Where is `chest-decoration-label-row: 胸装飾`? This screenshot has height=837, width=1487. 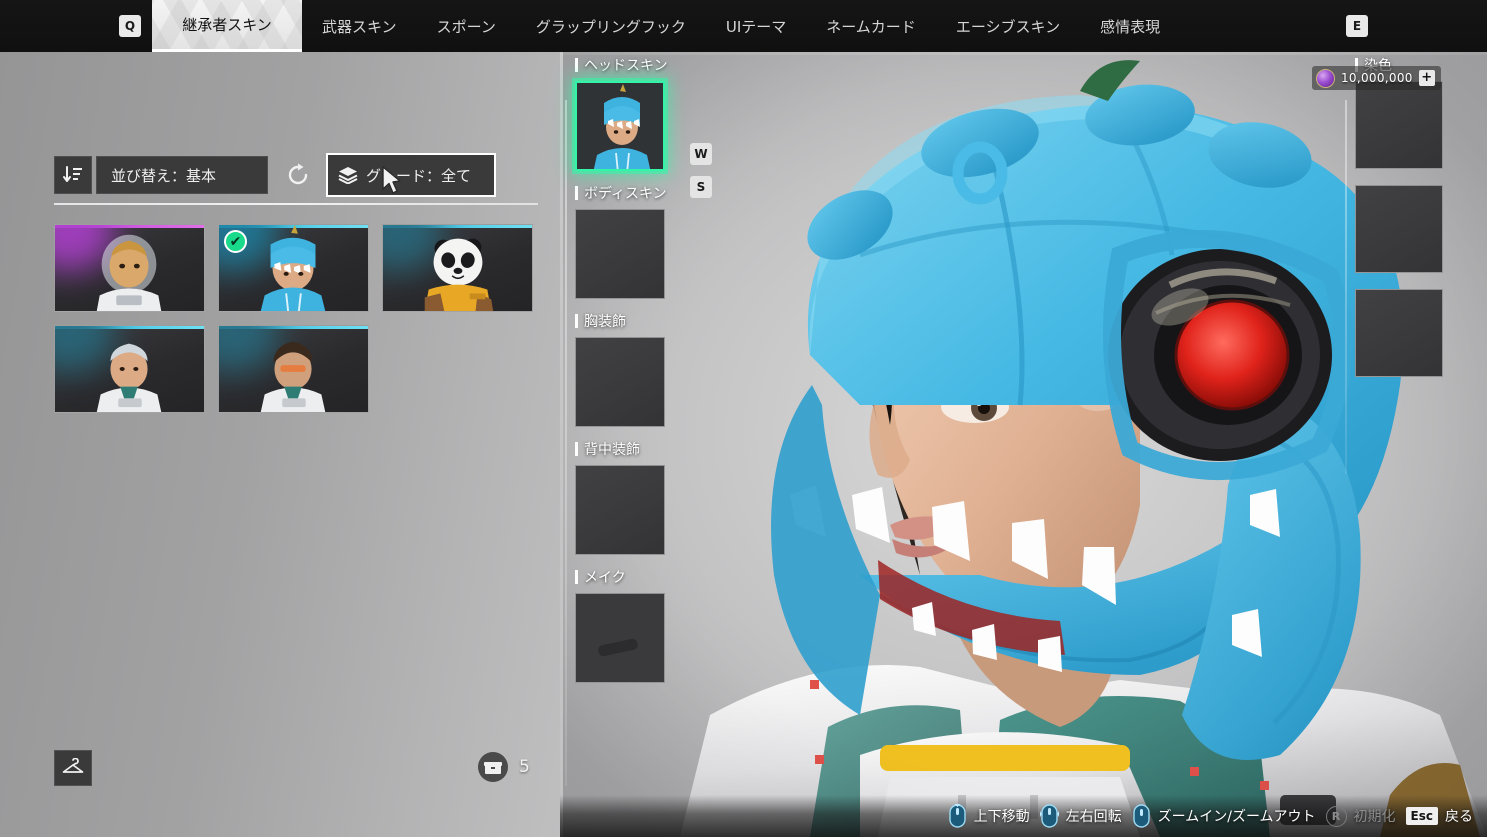 chest-decoration-label-row: 胸装飾 is located at coordinates (630, 321).